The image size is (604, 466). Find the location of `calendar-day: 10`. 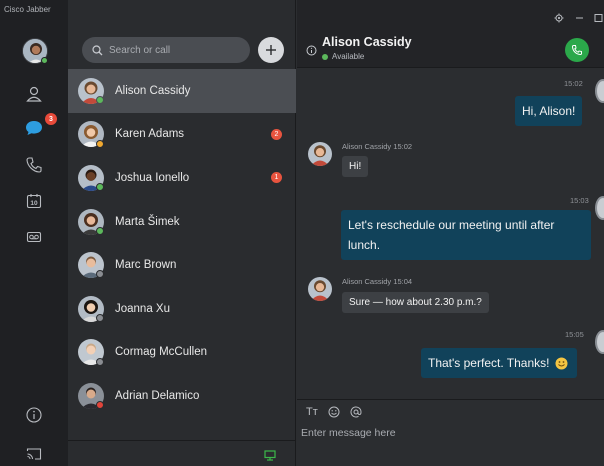

calendar-day: 10 is located at coordinates (34, 203).